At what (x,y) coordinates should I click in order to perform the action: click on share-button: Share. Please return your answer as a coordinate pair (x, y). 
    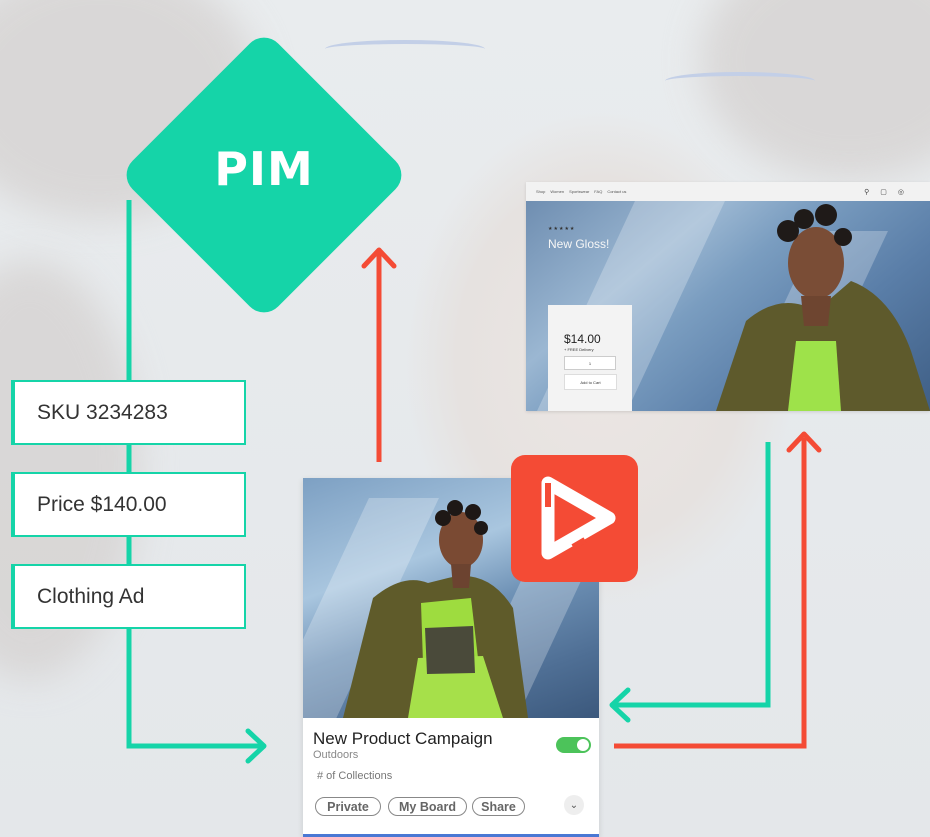
    Looking at the image, I should click on (498, 806).